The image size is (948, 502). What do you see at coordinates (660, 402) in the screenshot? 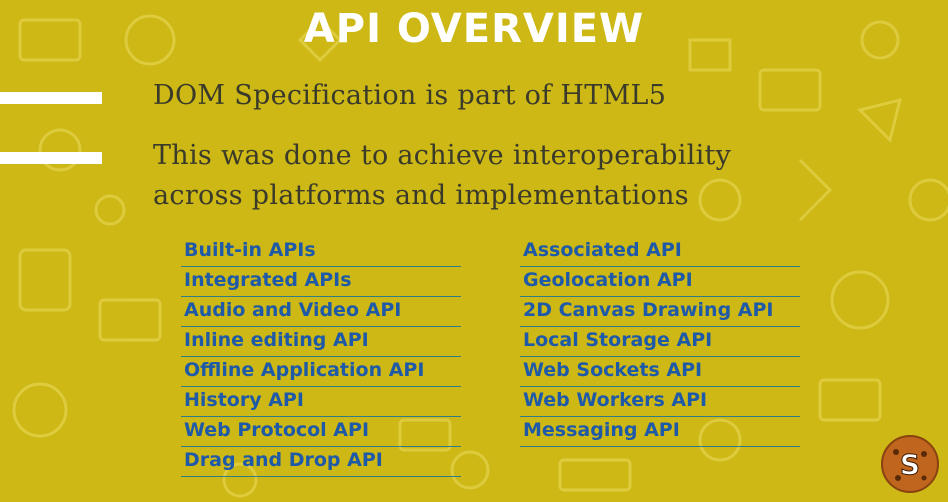
I see `api-item: Web Workers API` at bounding box center [660, 402].